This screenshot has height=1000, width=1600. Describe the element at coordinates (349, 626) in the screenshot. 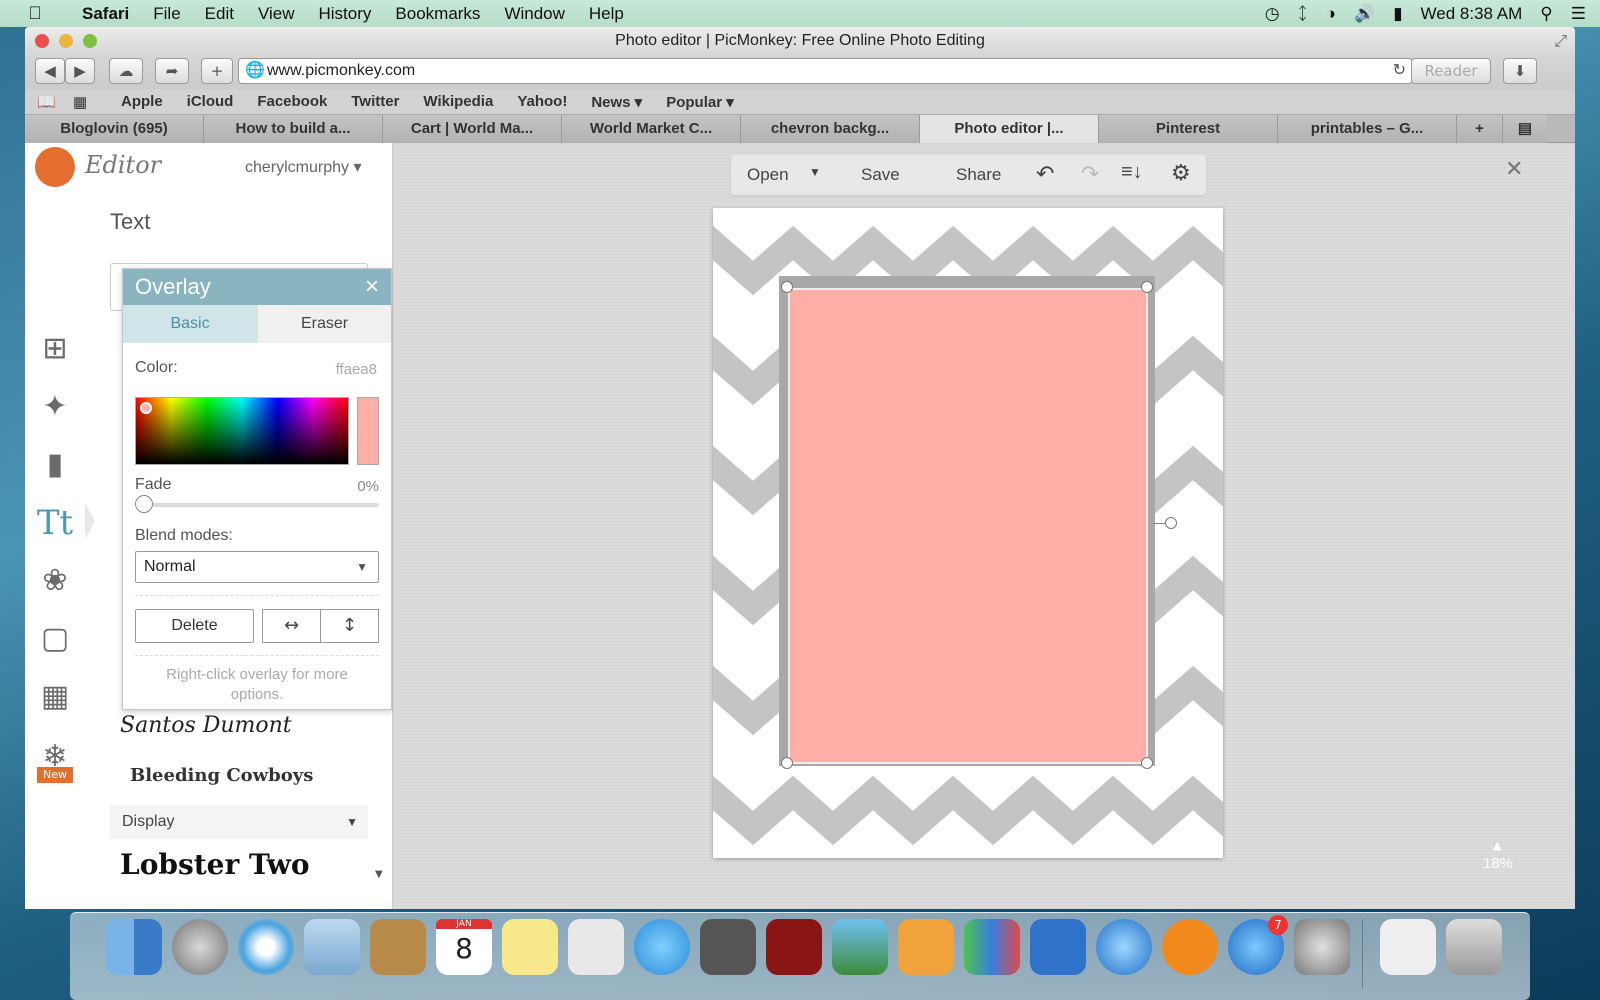

I see `flip-vertical-icon: ↕` at that location.